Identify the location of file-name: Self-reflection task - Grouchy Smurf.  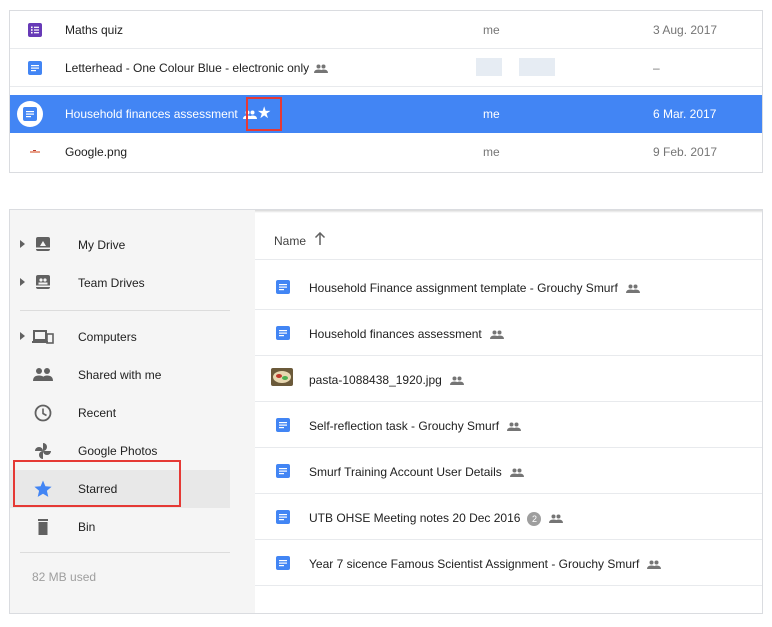
(415, 426).